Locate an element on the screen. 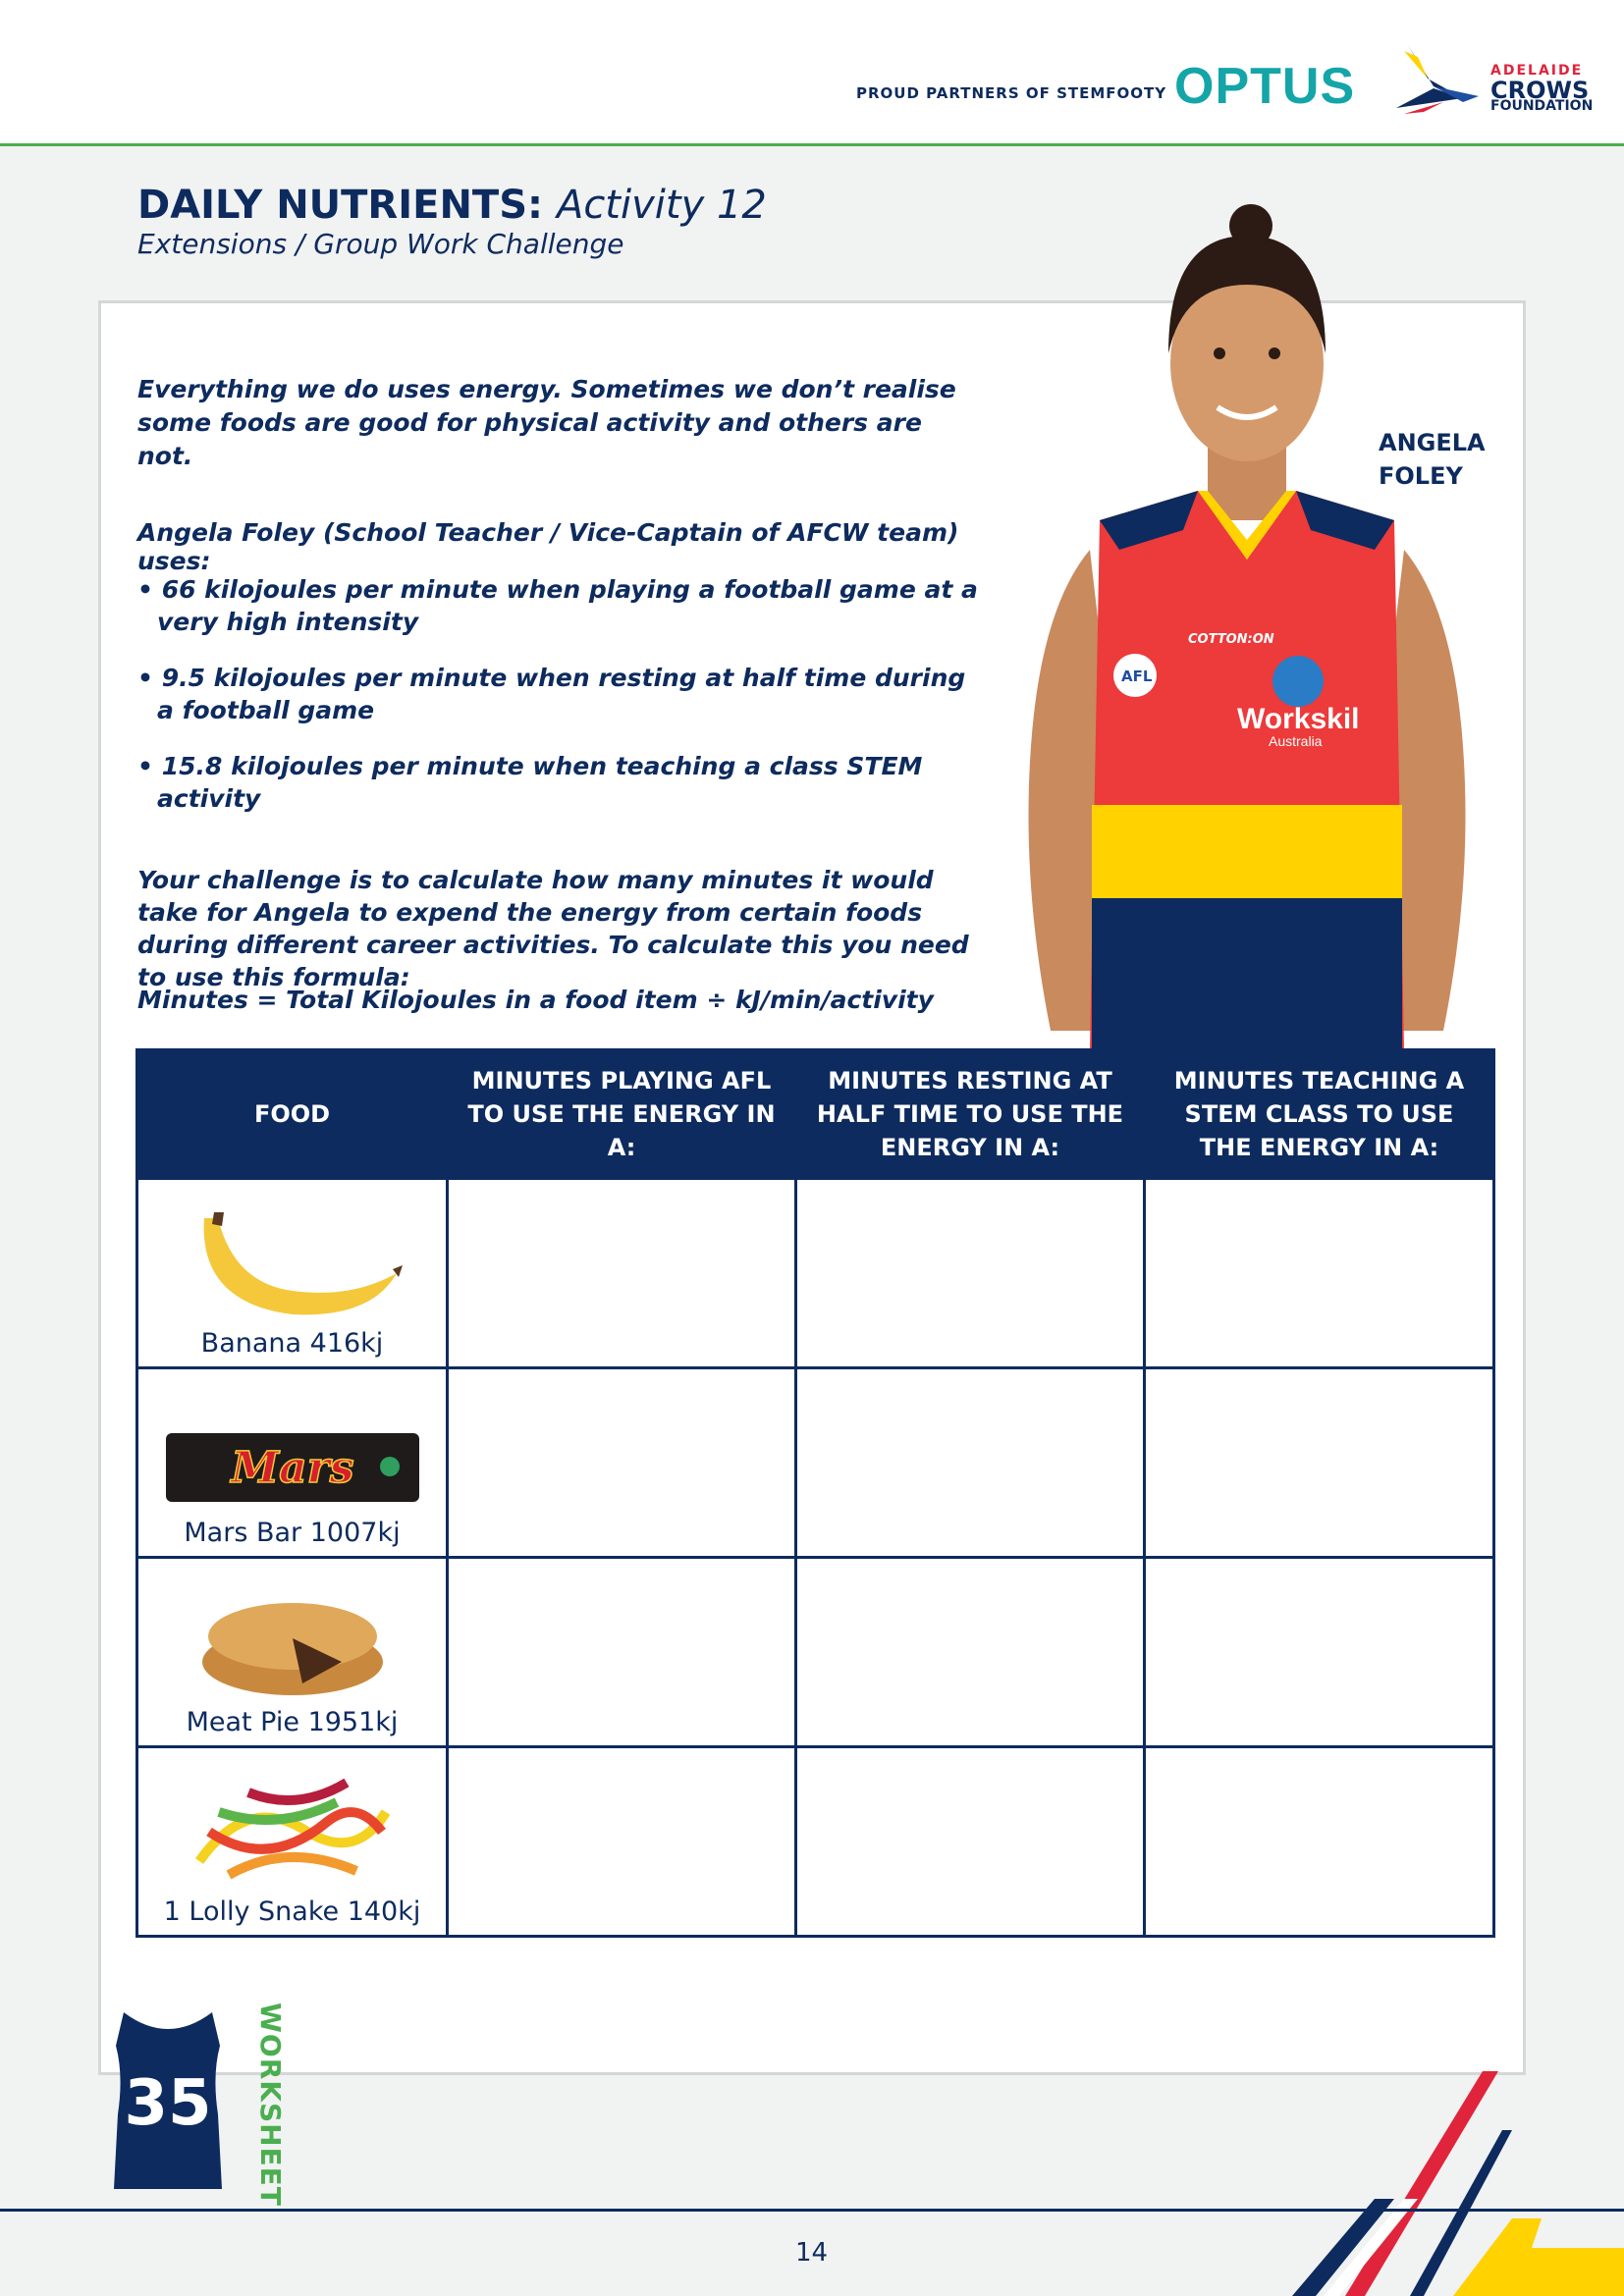 Image resolution: width=1624 pixels, height=2296 pixels. meat-pie-icon is located at coordinates (292, 1649).